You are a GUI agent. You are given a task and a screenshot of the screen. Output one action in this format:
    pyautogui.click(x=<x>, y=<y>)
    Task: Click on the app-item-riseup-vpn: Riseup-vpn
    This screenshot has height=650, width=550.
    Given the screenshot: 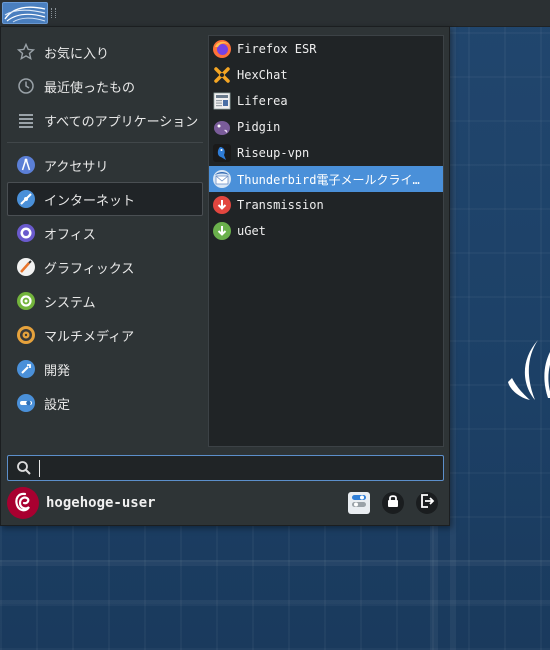 What is the action you would take?
    pyautogui.click(x=326, y=153)
    